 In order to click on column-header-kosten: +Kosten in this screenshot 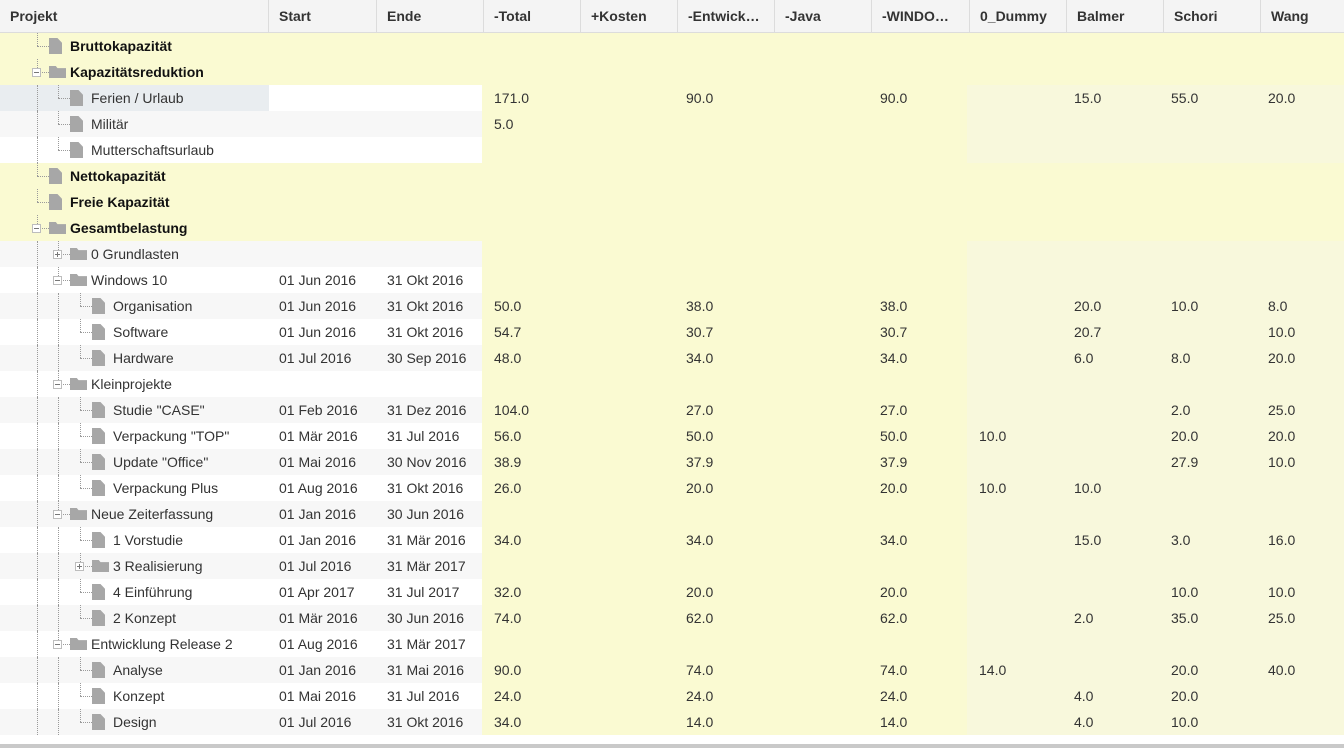, I will do `click(629, 16)`.